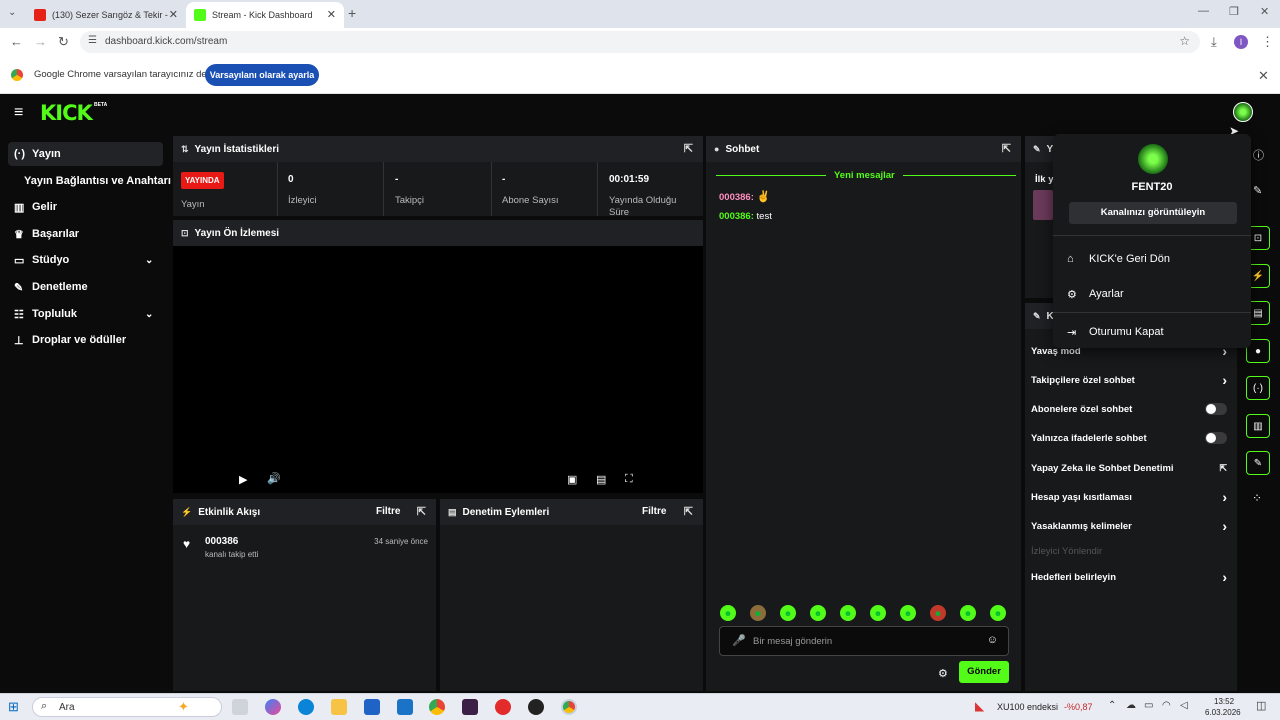  Describe the element at coordinates (1257, 498) in the screenshot. I see `add-widget-icon: ⁘` at that location.